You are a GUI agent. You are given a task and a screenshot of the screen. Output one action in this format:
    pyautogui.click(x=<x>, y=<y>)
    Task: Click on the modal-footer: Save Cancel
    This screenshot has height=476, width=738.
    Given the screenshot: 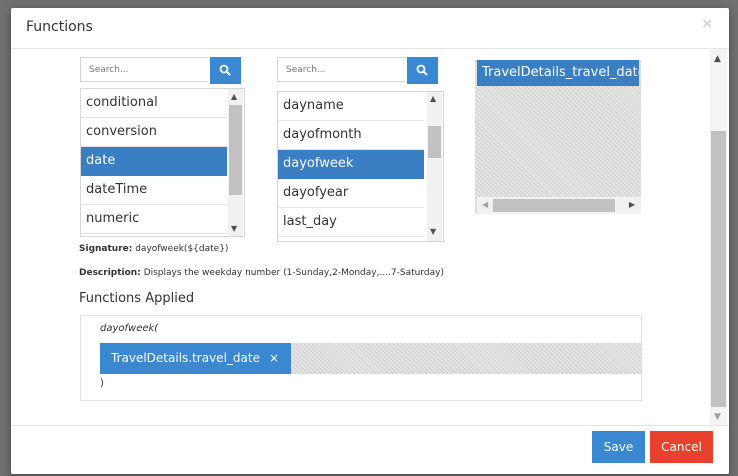 What is the action you would take?
    pyautogui.click(x=370, y=449)
    